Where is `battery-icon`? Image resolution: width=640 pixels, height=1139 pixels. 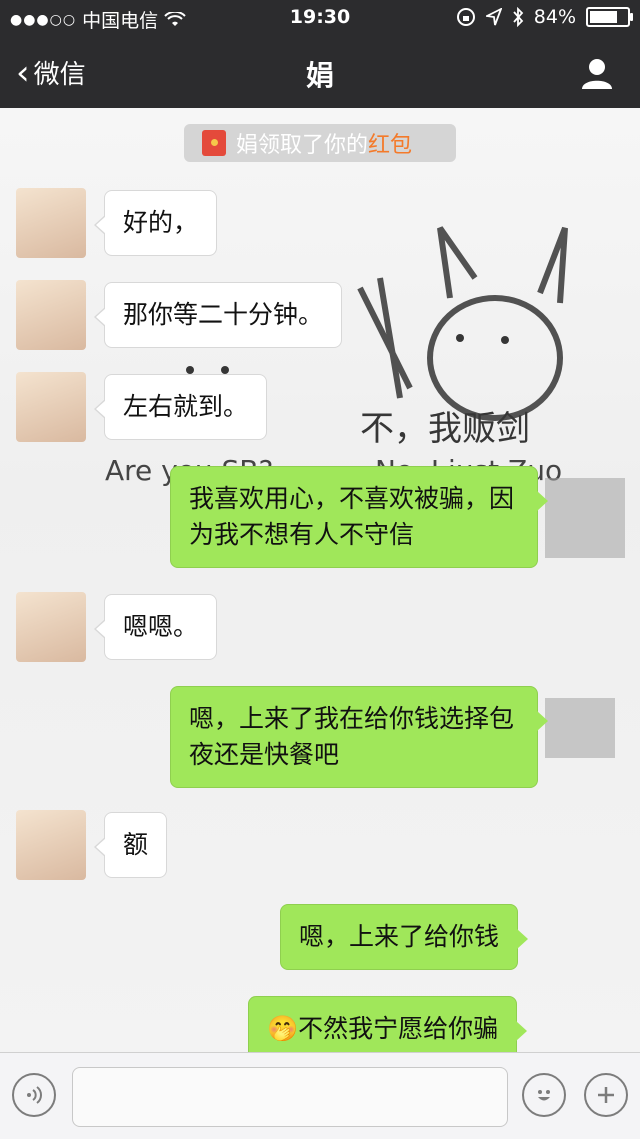
battery-icon is located at coordinates (609, 17).